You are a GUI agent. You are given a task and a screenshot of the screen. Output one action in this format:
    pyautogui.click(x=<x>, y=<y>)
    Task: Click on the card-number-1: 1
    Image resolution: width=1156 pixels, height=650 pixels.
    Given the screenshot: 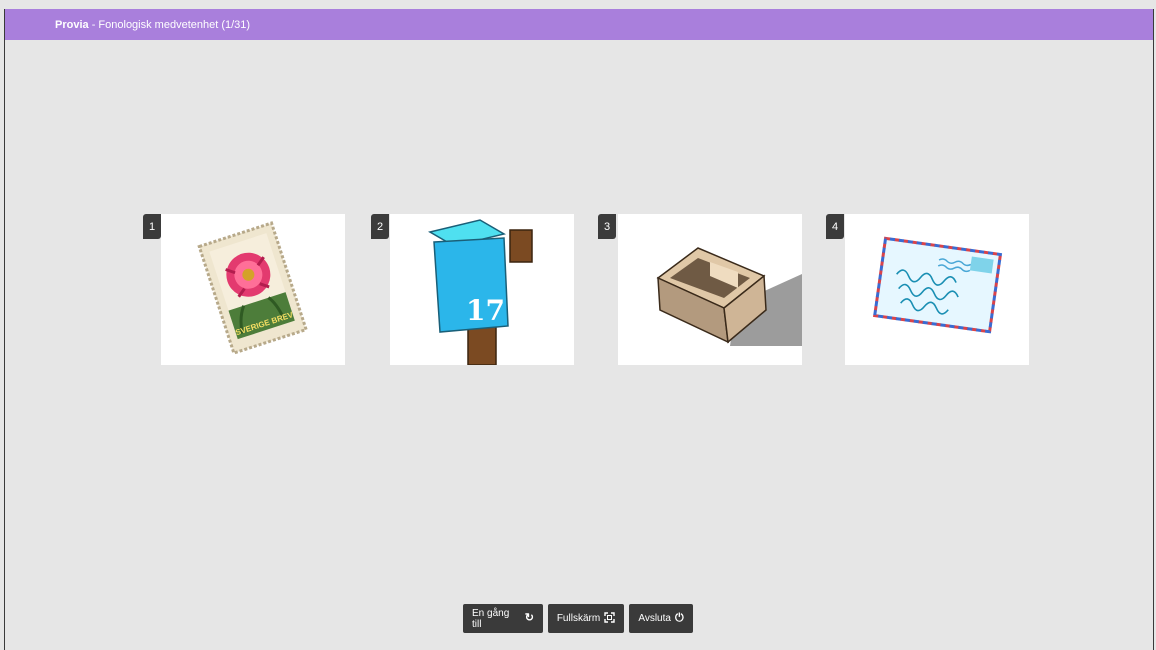 What is the action you would take?
    pyautogui.click(x=152, y=226)
    